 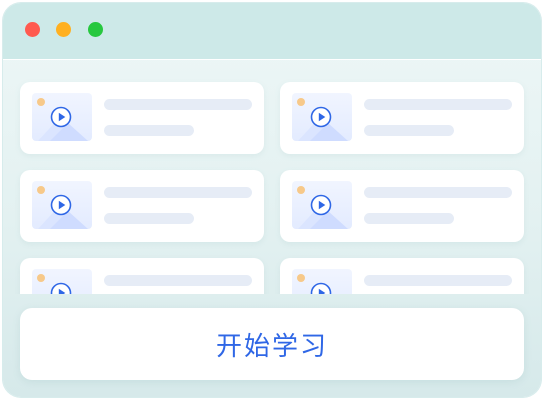 I want to click on minimize-window-button, so click(x=63, y=29).